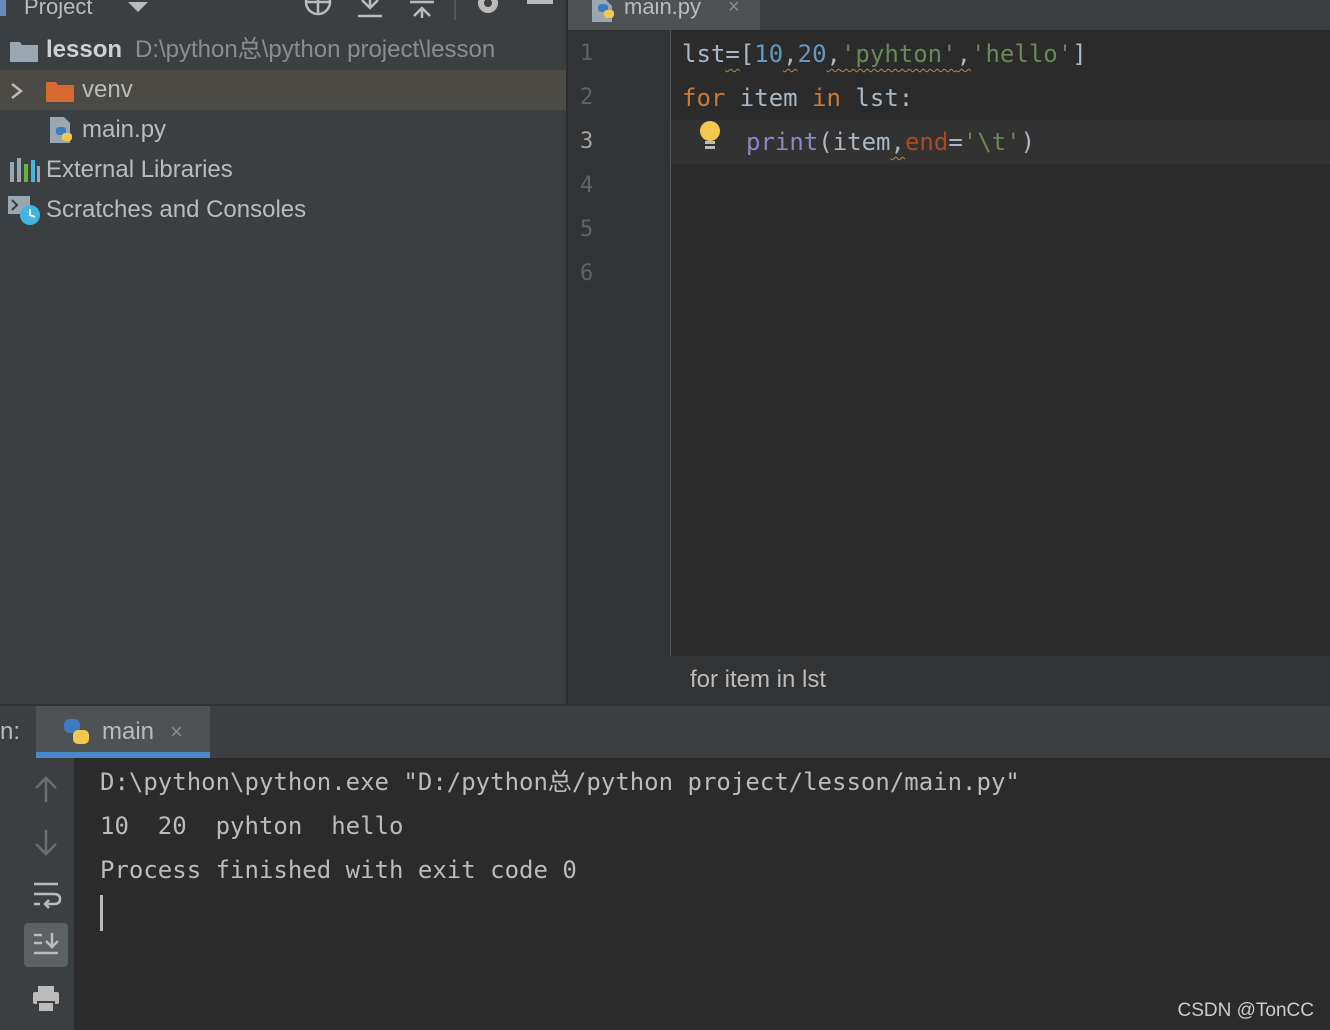 The height and width of the screenshot is (1030, 1330). What do you see at coordinates (124, 129) in the screenshot?
I see `tree-item-label: main.py` at bounding box center [124, 129].